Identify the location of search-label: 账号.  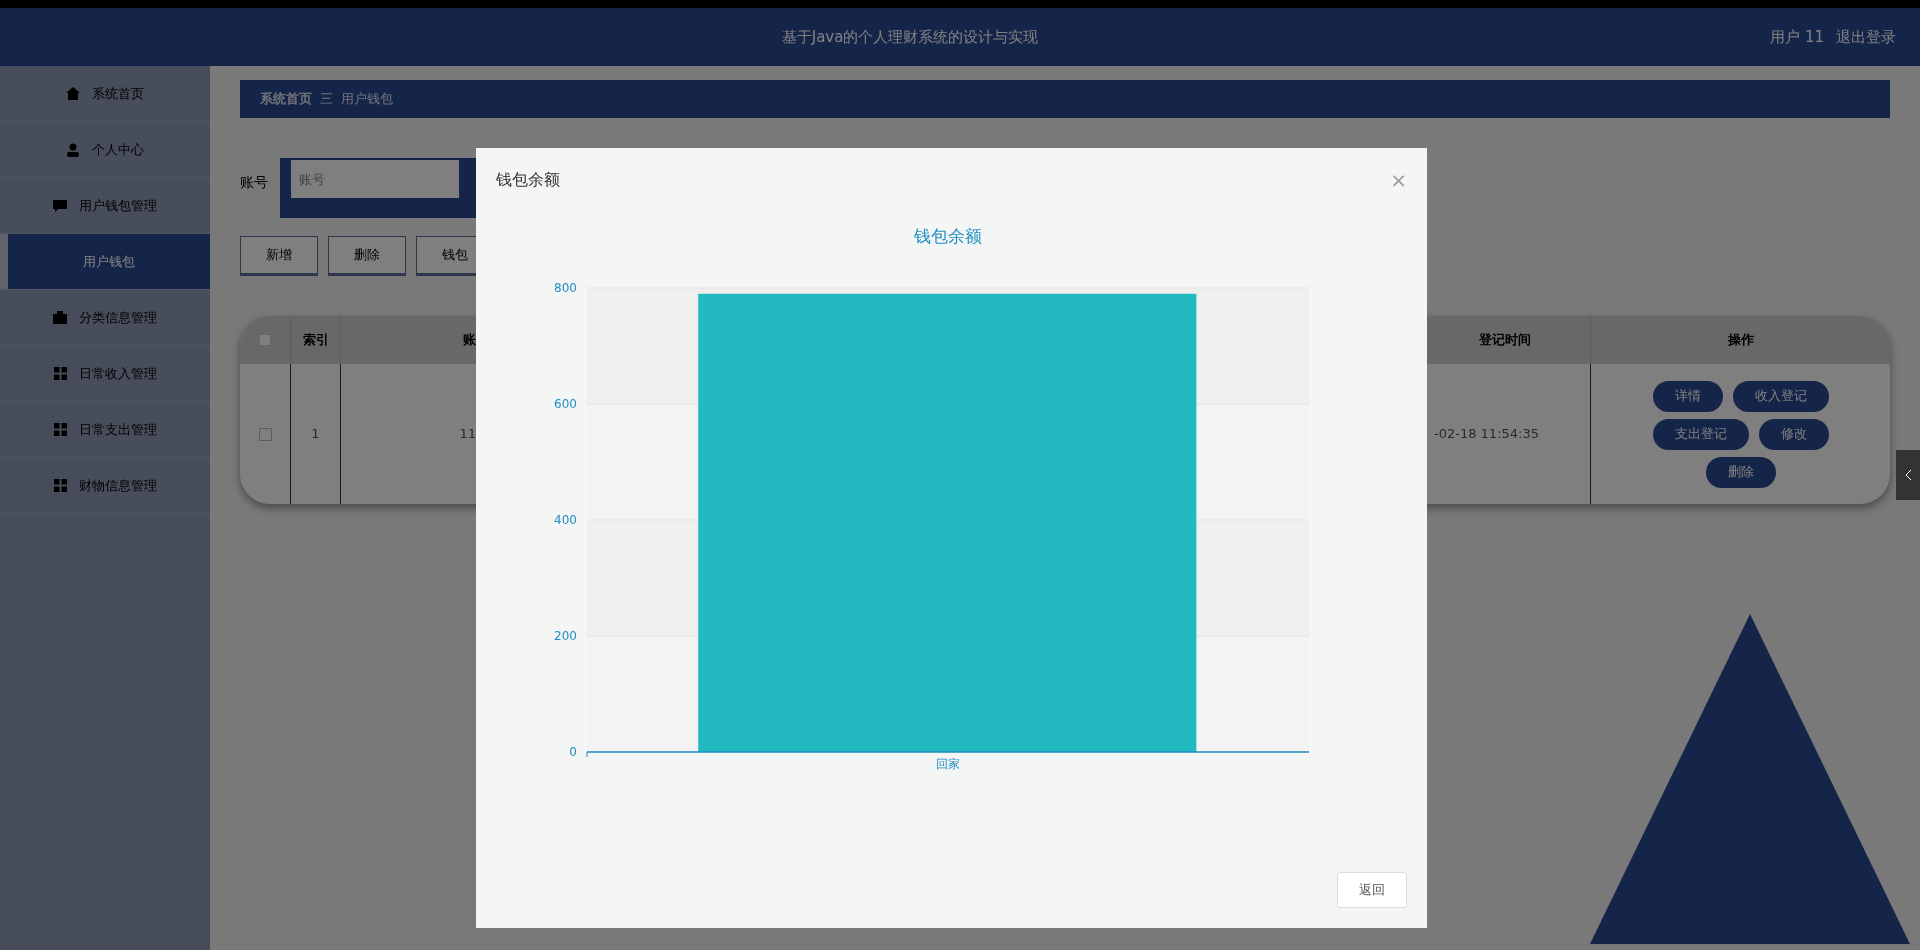
(254, 182).